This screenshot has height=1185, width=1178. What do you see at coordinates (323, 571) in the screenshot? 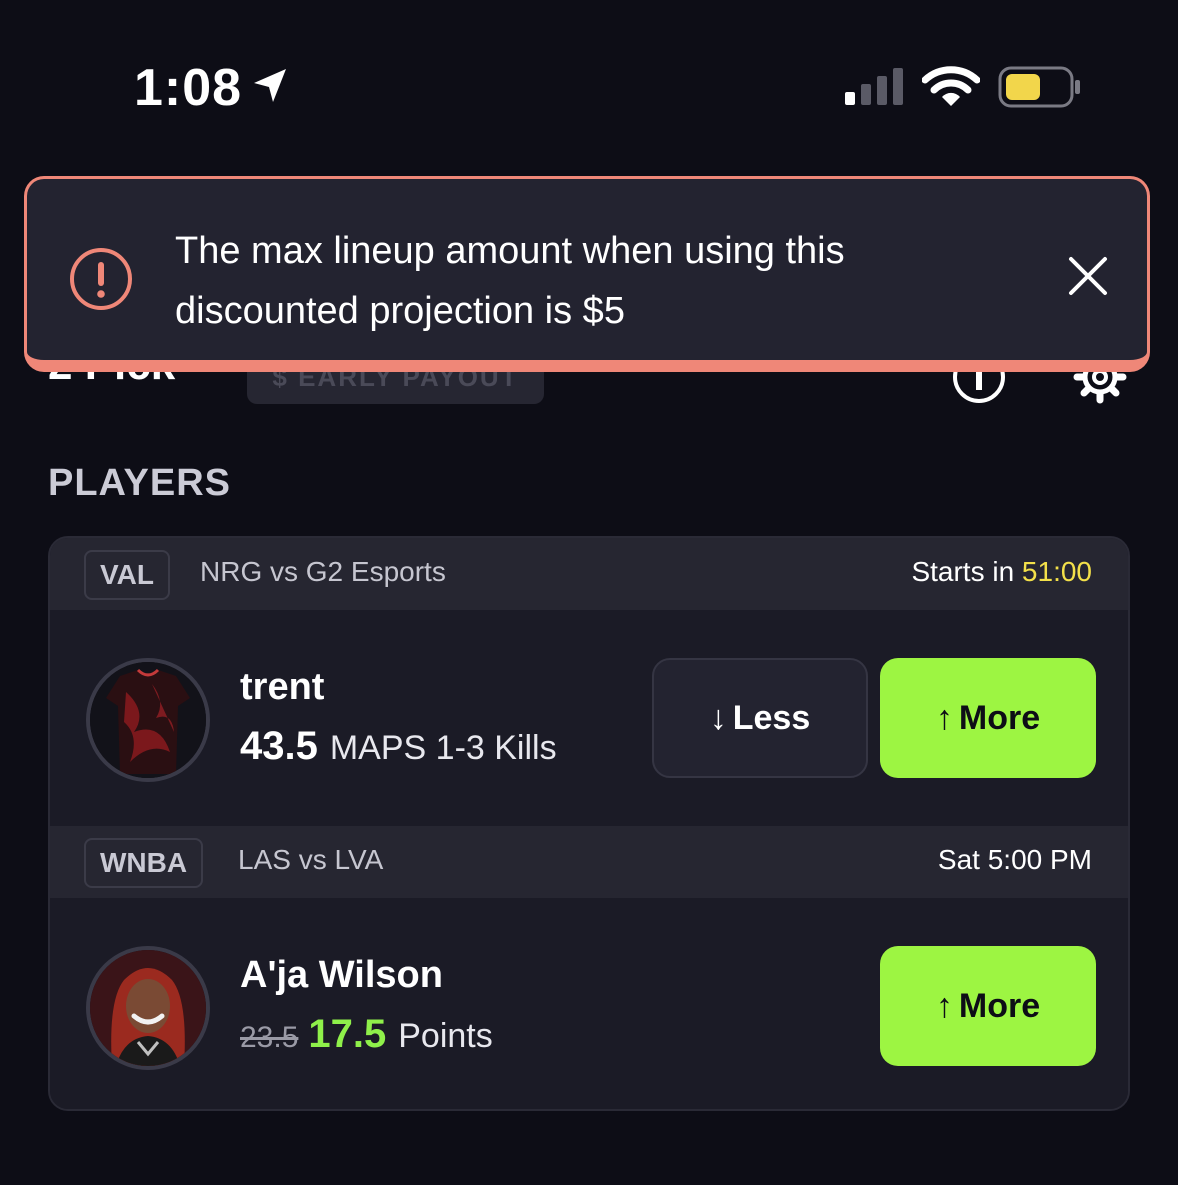
I see `matchup: NRG vs G2 Esports` at bounding box center [323, 571].